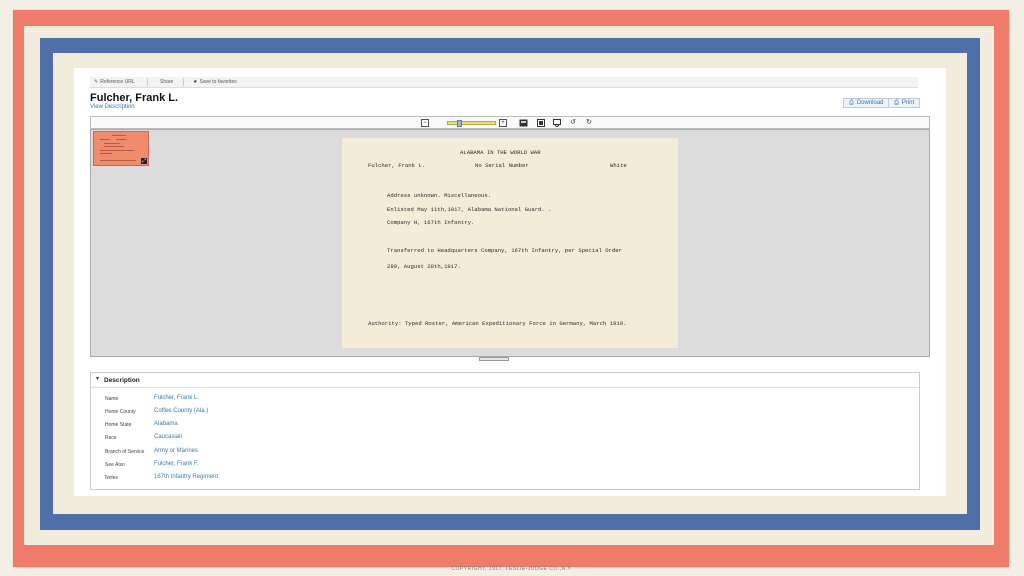  What do you see at coordinates (397, 165) in the screenshot?
I see `card-name: Fulcher, Frank L.` at bounding box center [397, 165].